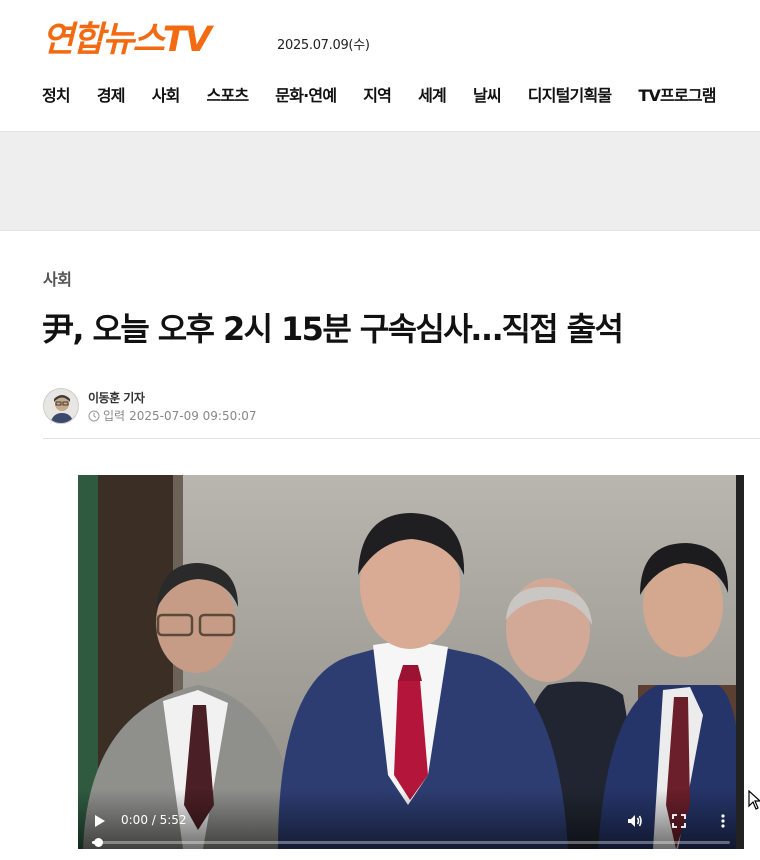 This screenshot has width=760, height=860. I want to click on video-progress-knob, so click(99, 842).